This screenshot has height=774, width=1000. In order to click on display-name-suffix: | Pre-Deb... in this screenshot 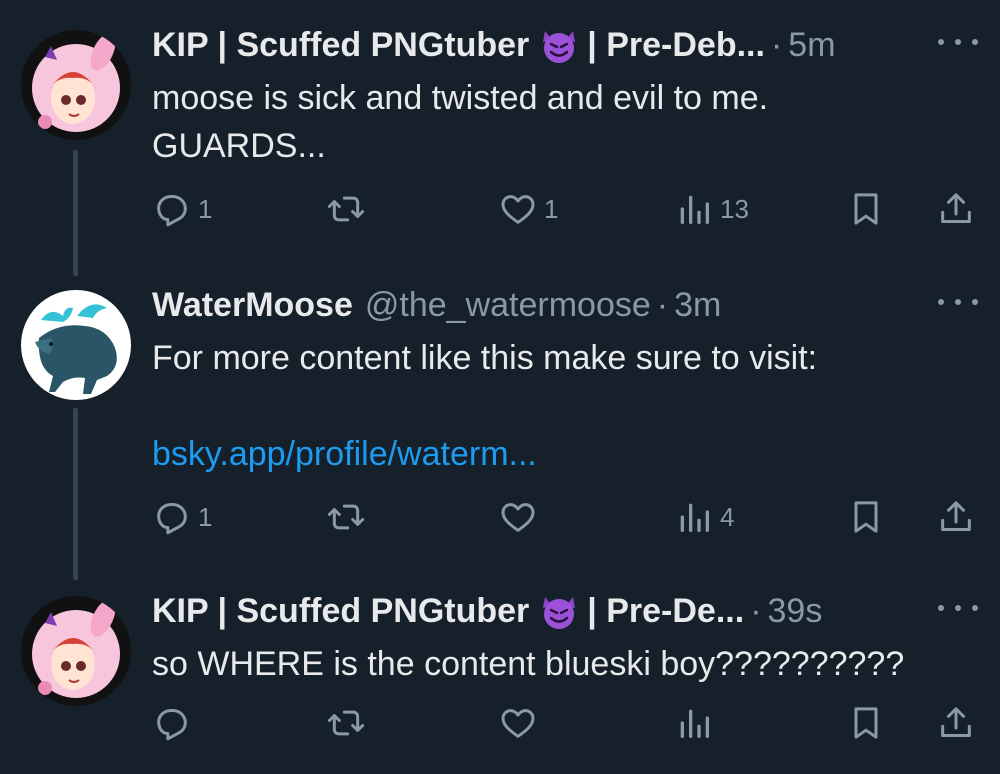, I will do `click(676, 45)`.